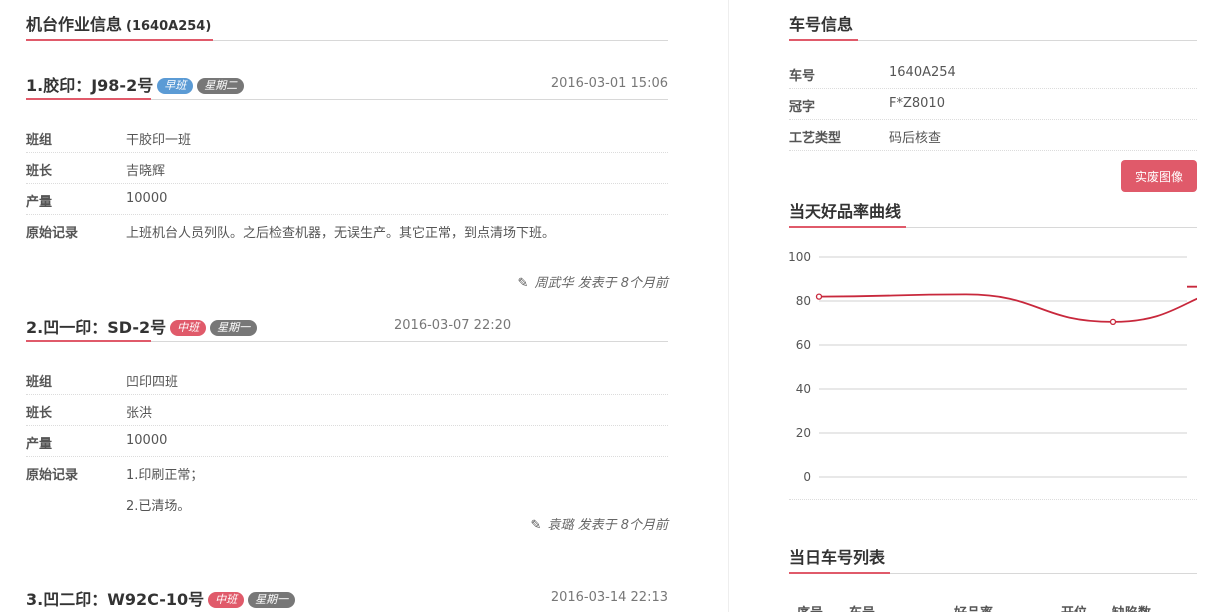 The width and height of the screenshot is (1209, 612). What do you see at coordinates (837, 557) in the screenshot?
I see `car-list-title: 当日车号列表` at bounding box center [837, 557].